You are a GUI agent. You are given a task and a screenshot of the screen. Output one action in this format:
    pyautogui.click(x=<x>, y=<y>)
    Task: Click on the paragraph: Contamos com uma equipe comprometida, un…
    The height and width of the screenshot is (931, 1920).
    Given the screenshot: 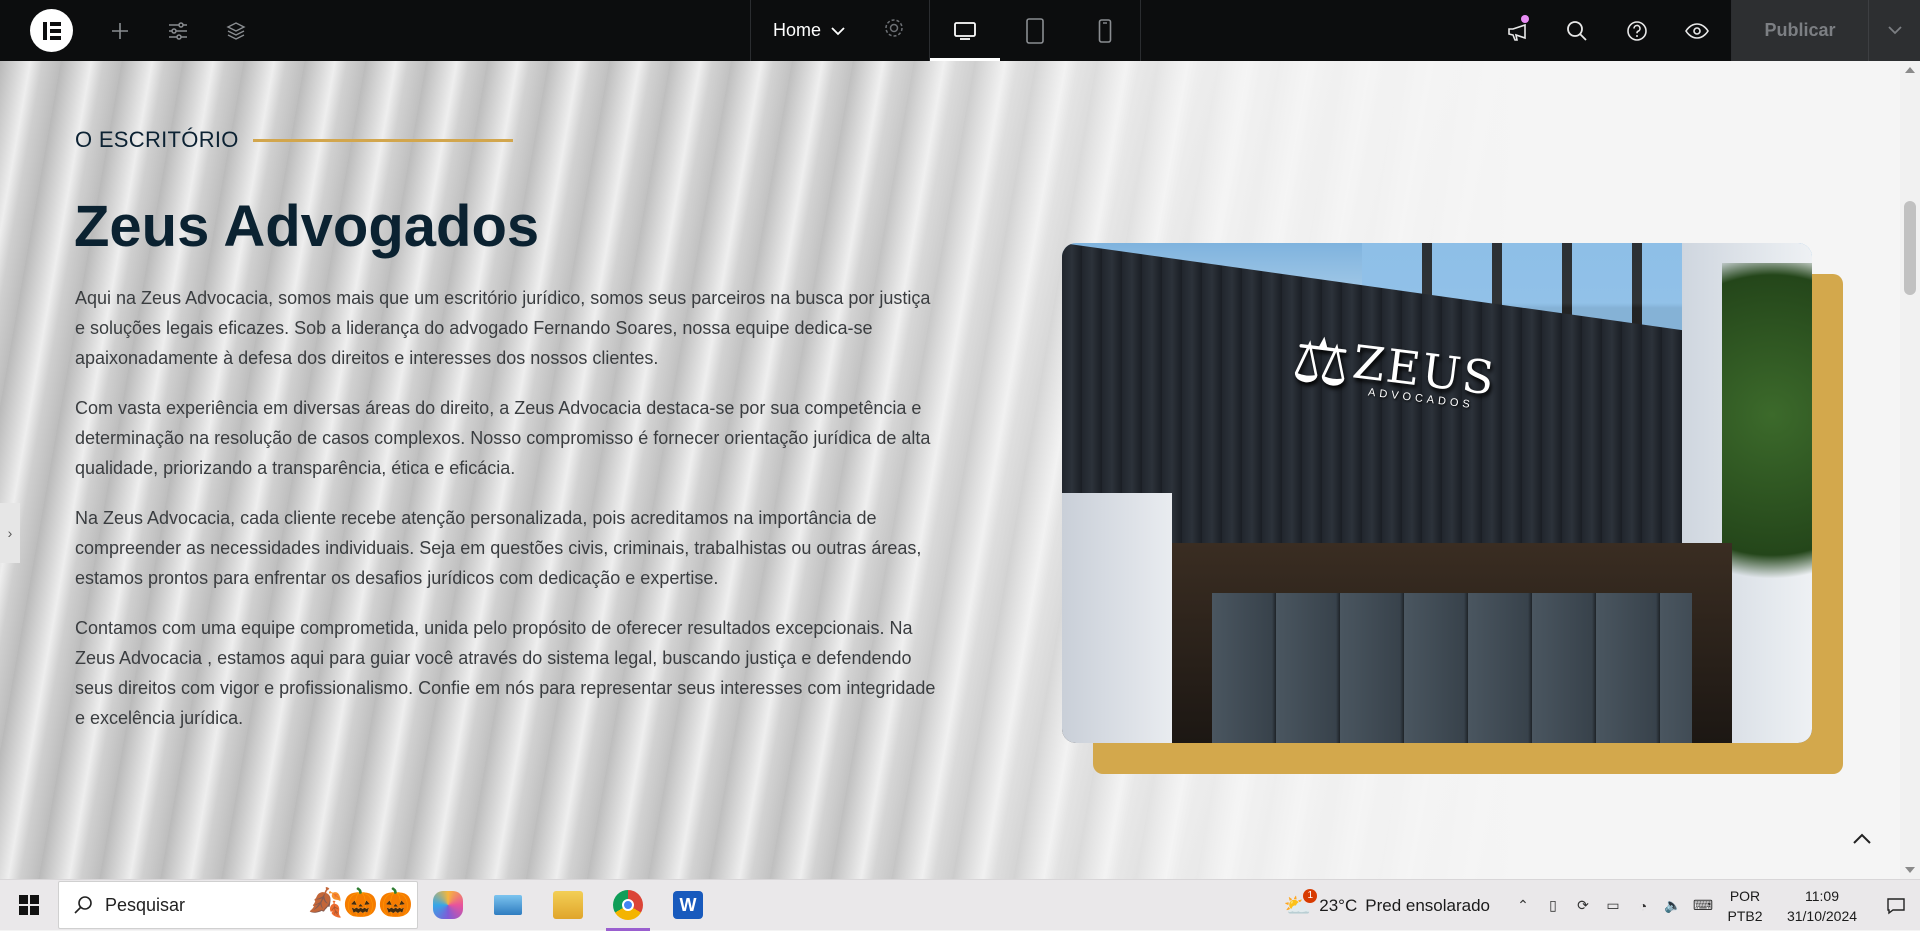 What is the action you would take?
    pyautogui.click(x=505, y=673)
    